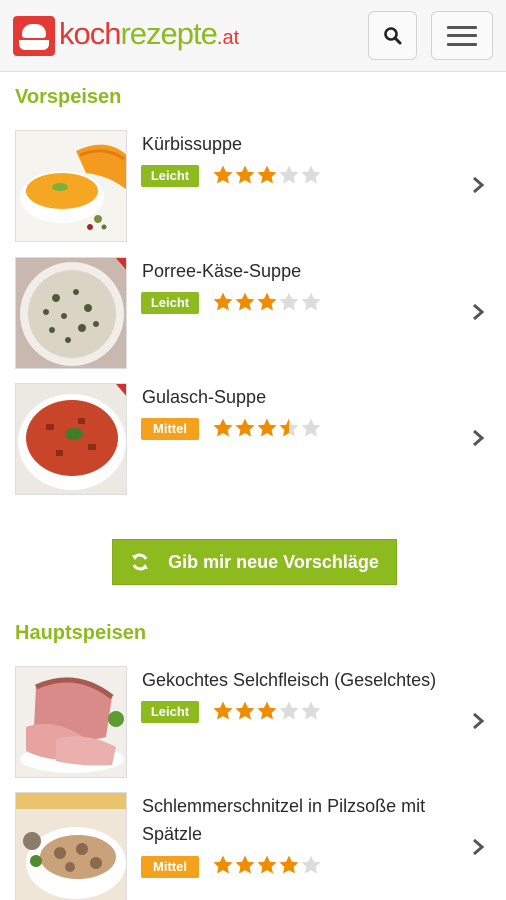 The height and width of the screenshot is (900, 506). I want to click on recipe-name: Kürbissuppe, so click(192, 144).